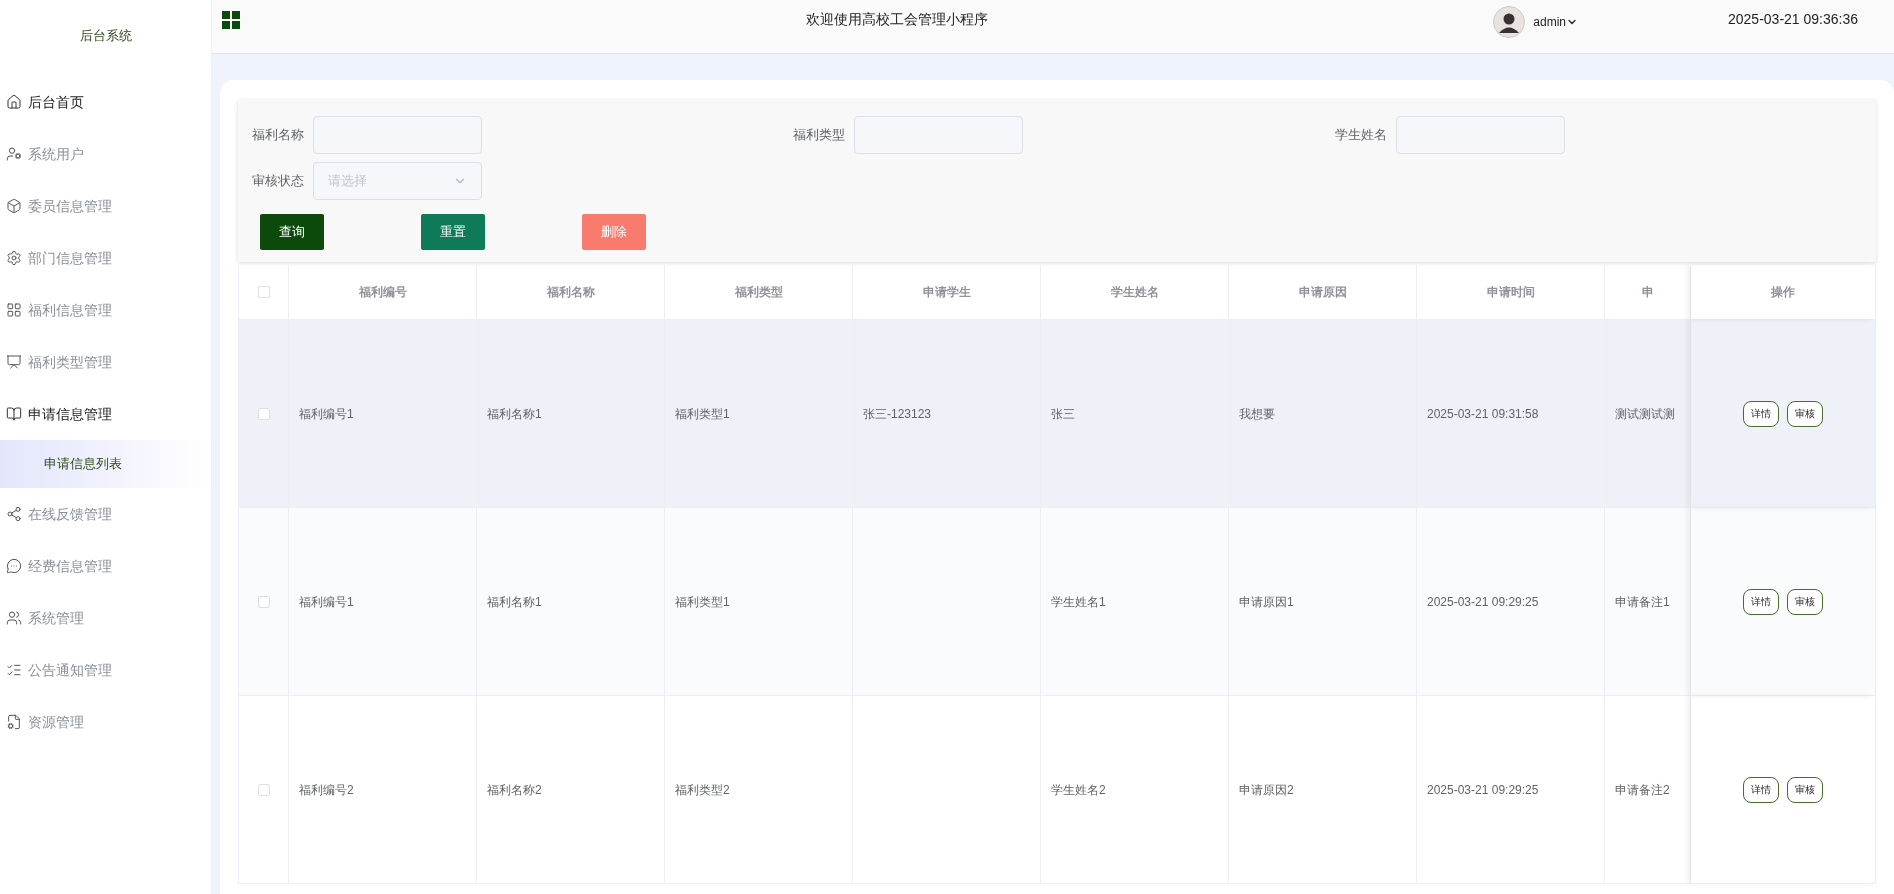 The image size is (1894, 894). I want to click on table-cell: 申请原因2, so click(1323, 790).